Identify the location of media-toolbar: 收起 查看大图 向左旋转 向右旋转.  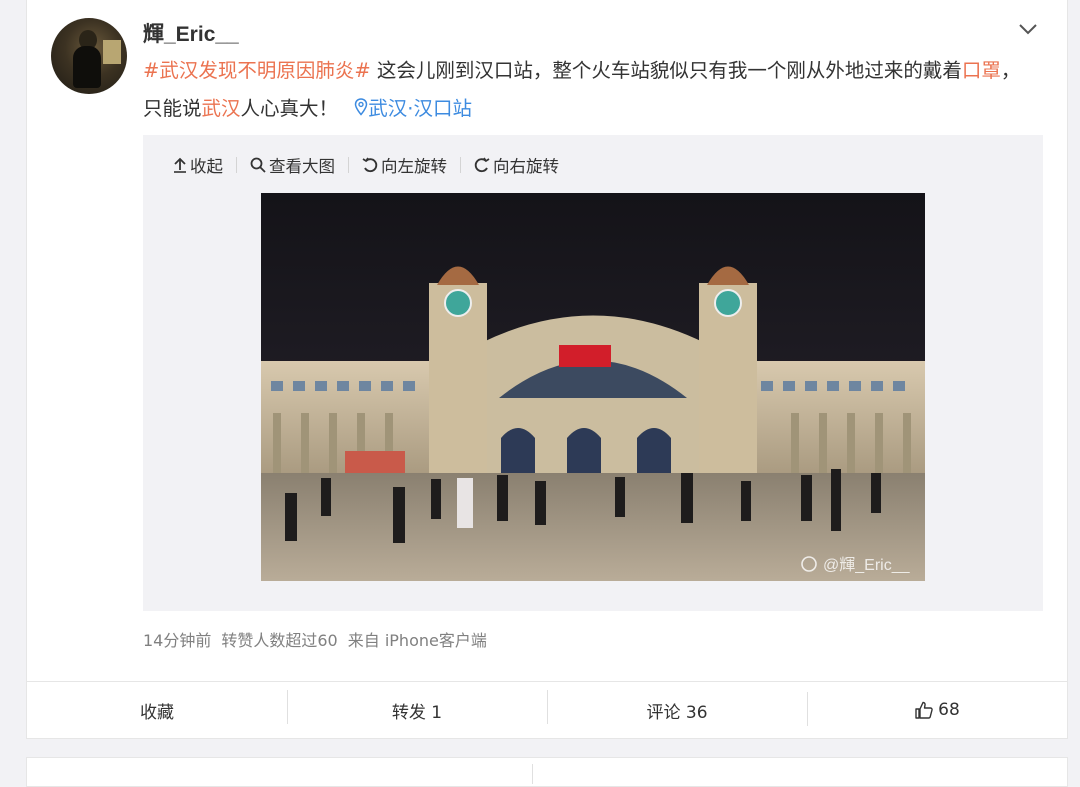
(366, 165).